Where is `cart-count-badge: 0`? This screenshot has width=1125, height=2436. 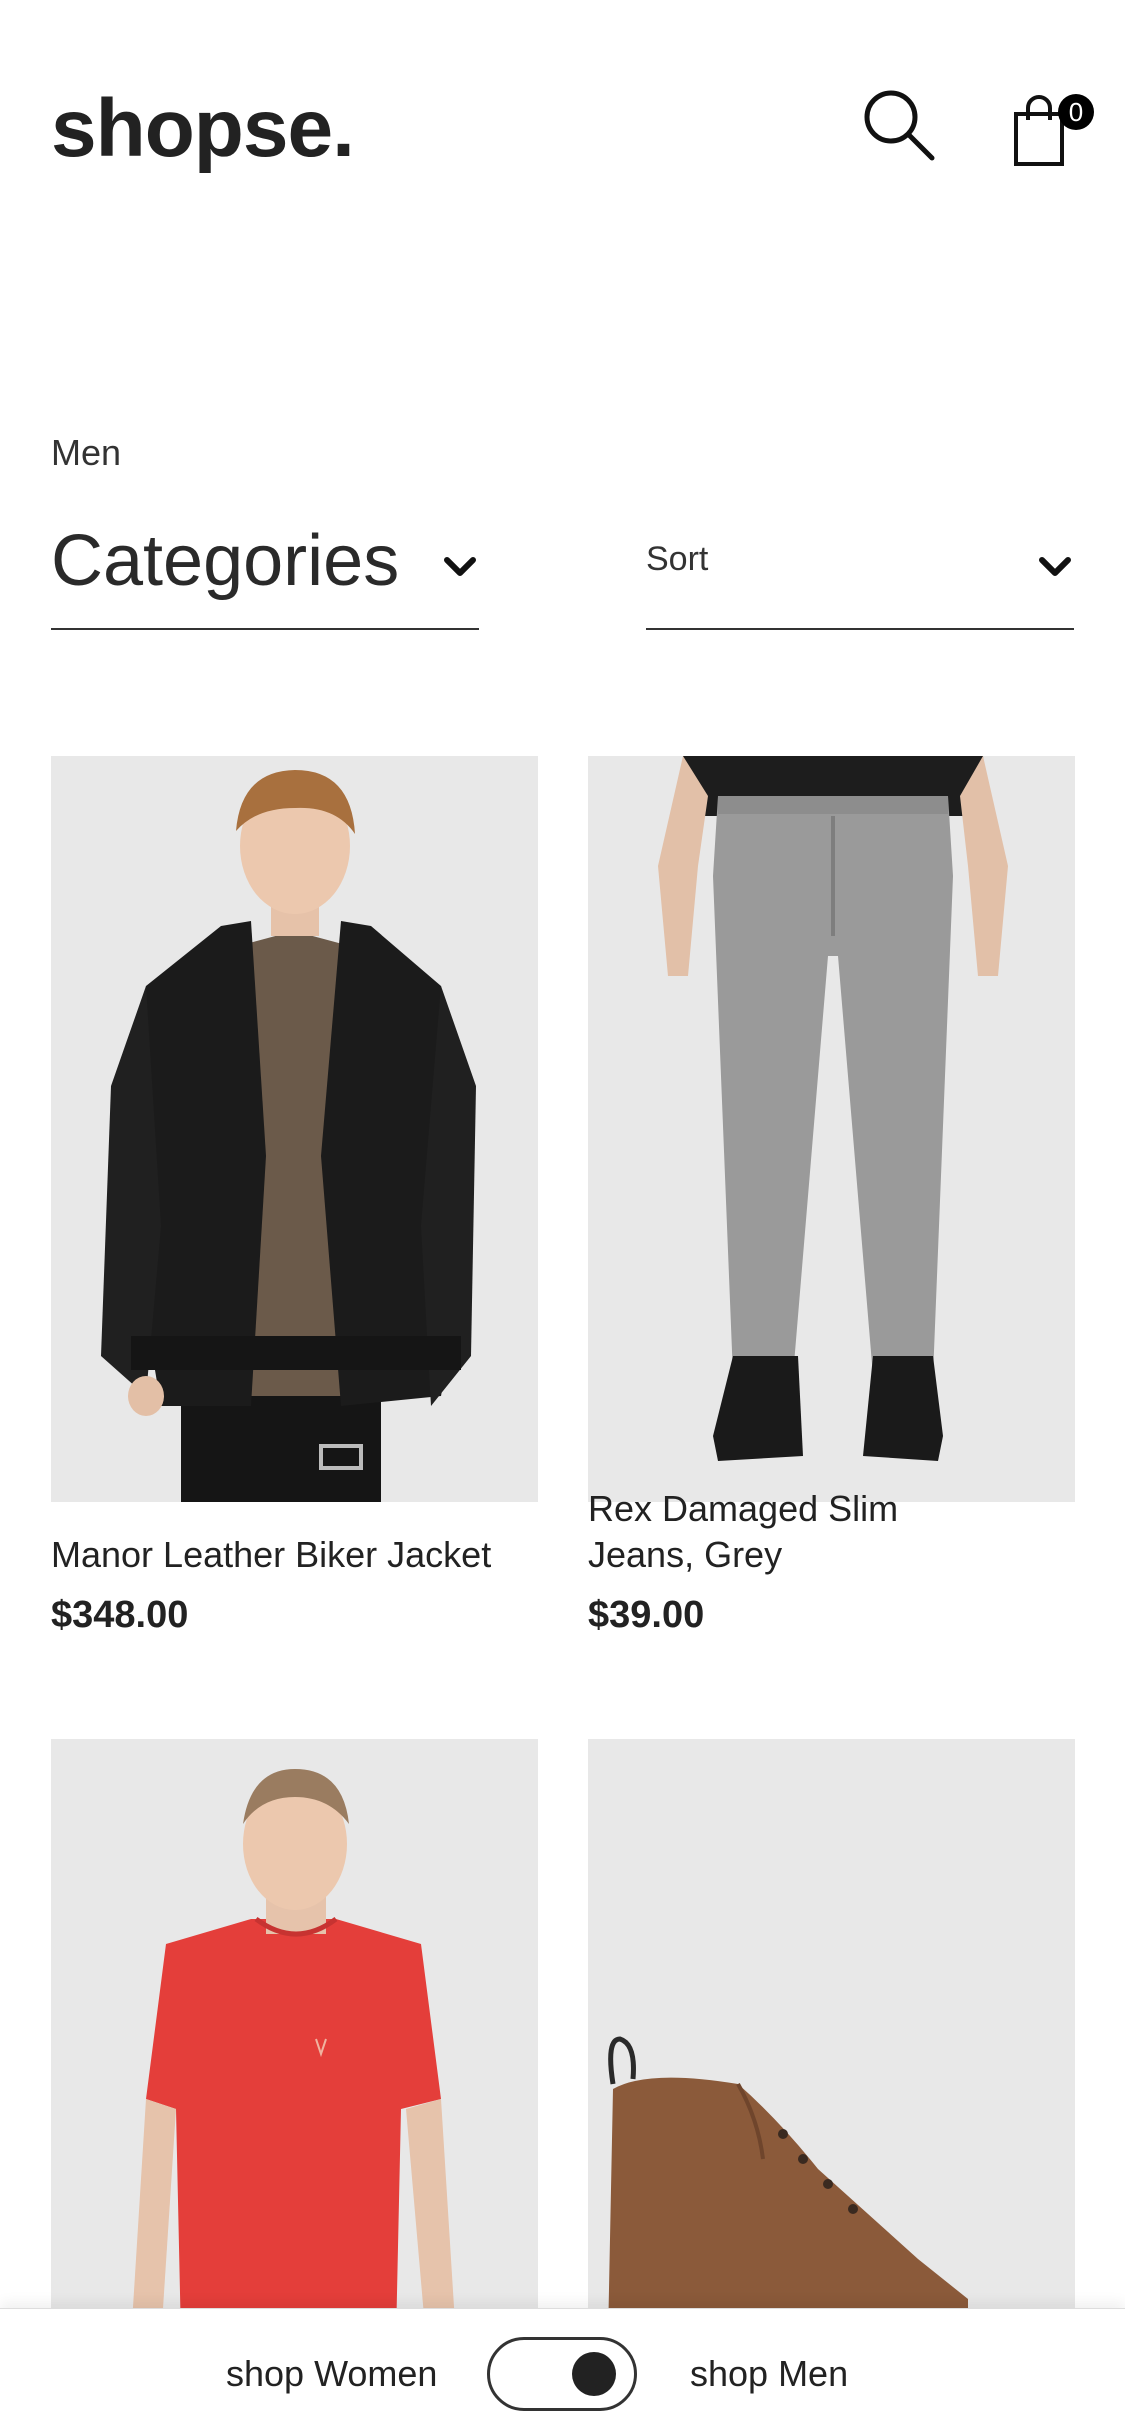
cart-count-badge: 0 is located at coordinates (1076, 112).